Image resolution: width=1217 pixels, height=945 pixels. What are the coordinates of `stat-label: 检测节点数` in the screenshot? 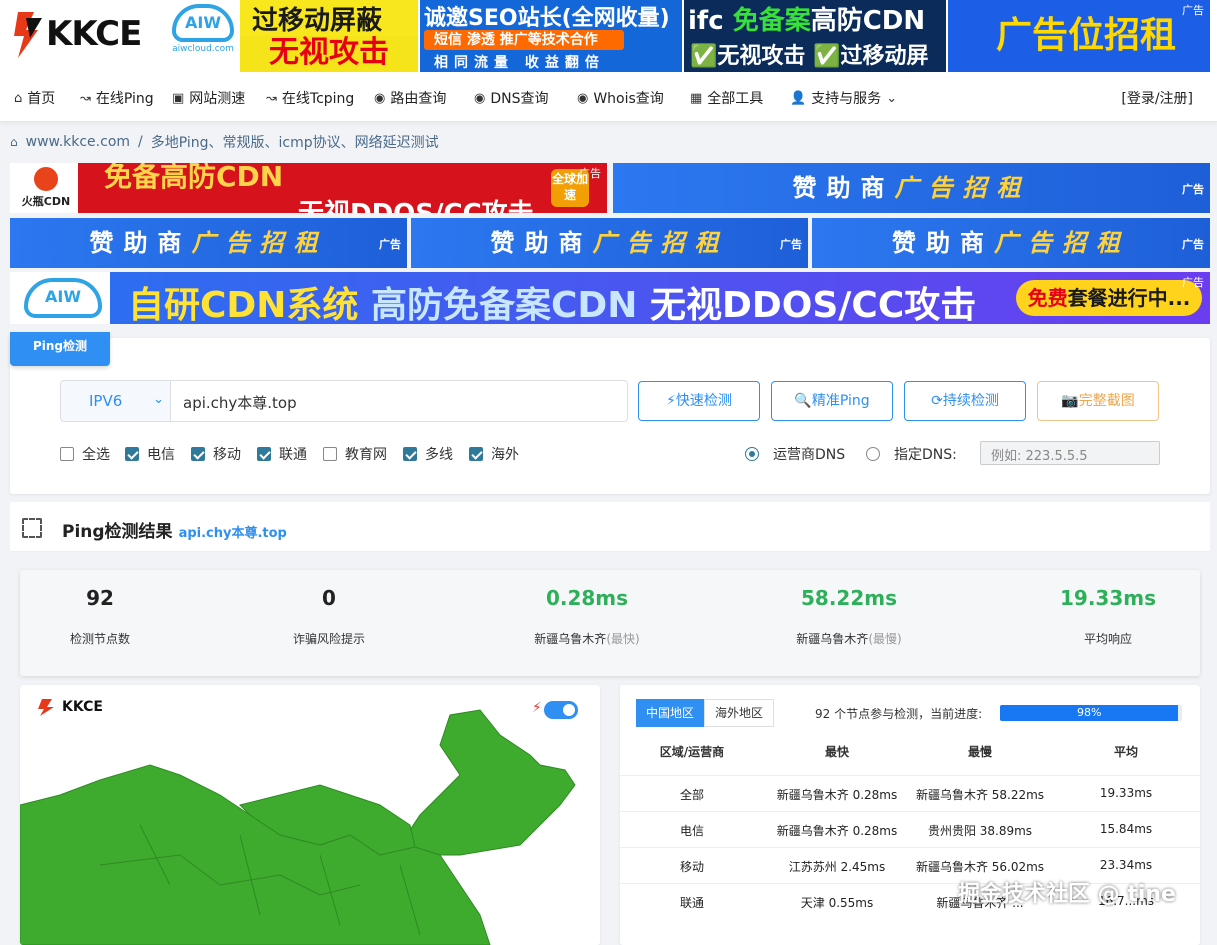 It's located at (100, 638).